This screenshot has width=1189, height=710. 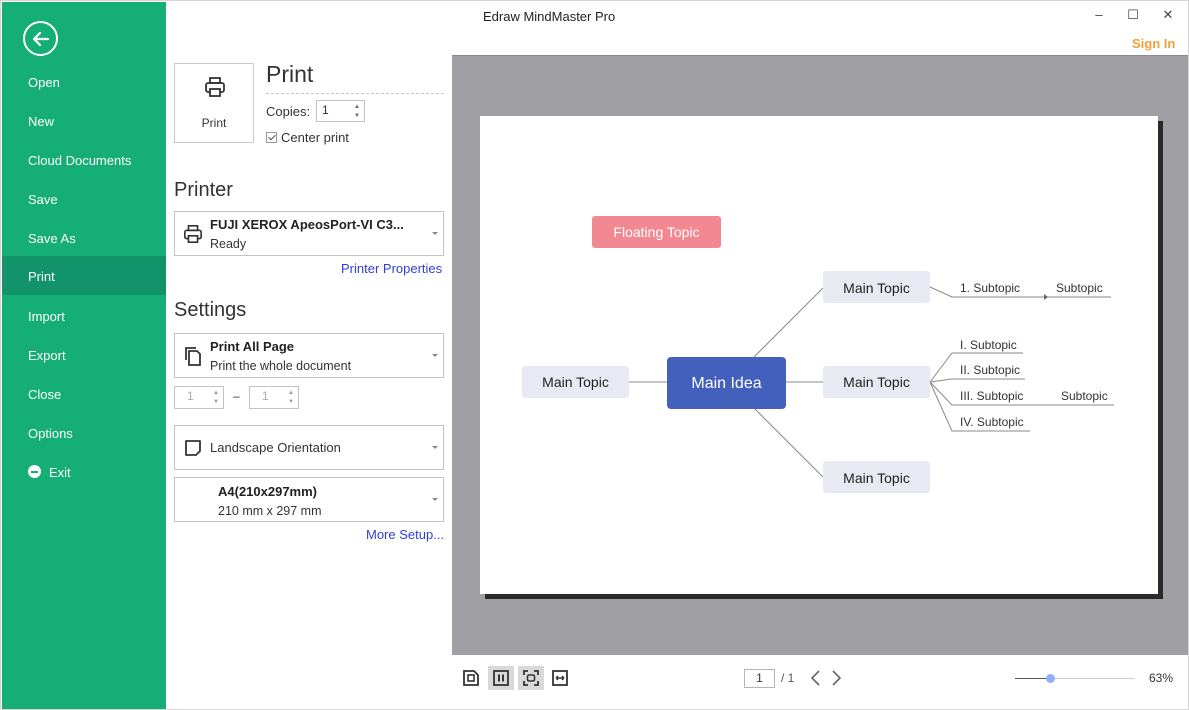 What do you see at coordinates (275, 447) in the screenshot?
I see `orientation-value: Landscape Orientation` at bounding box center [275, 447].